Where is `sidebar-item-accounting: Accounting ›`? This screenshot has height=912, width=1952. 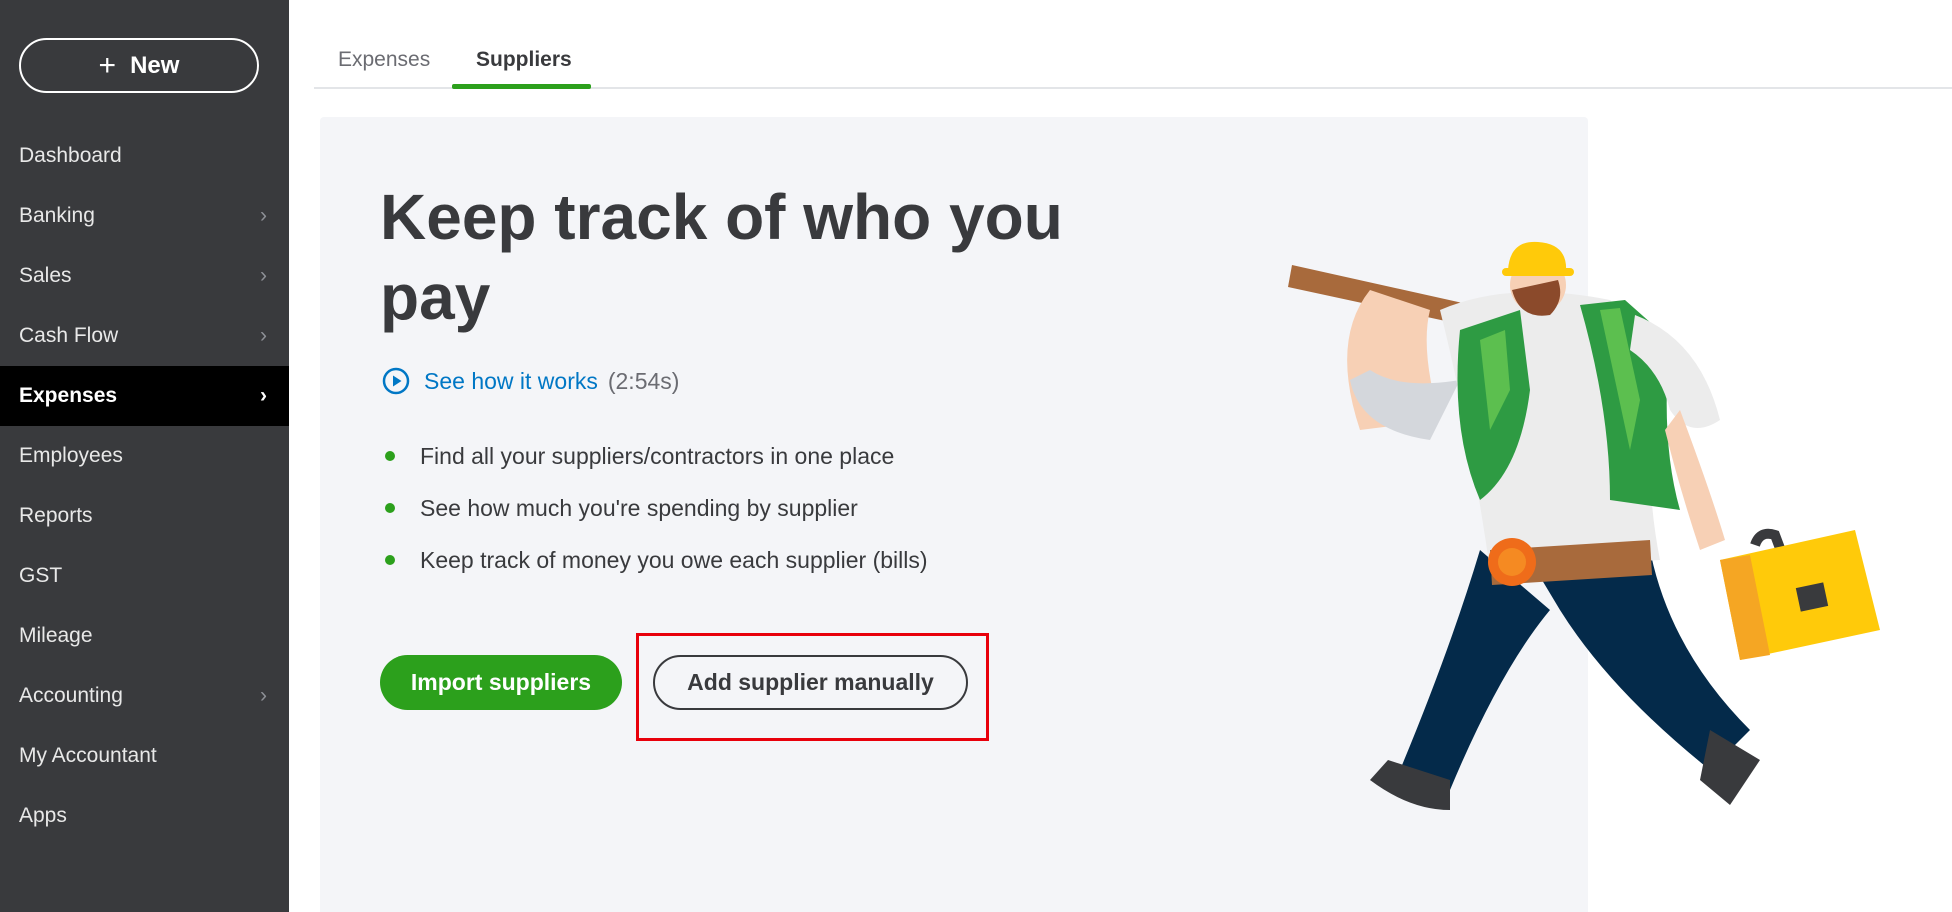 sidebar-item-accounting: Accounting › is located at coordinates (144, 696).